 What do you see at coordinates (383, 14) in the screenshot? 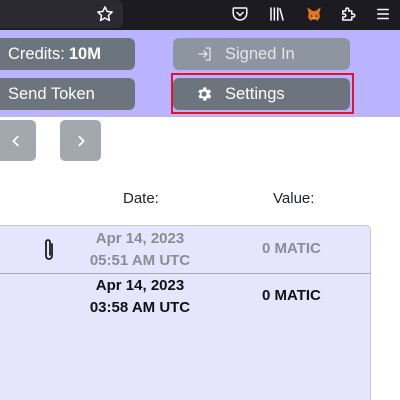
I see `menu-icon` at bounding box center [383, 14].